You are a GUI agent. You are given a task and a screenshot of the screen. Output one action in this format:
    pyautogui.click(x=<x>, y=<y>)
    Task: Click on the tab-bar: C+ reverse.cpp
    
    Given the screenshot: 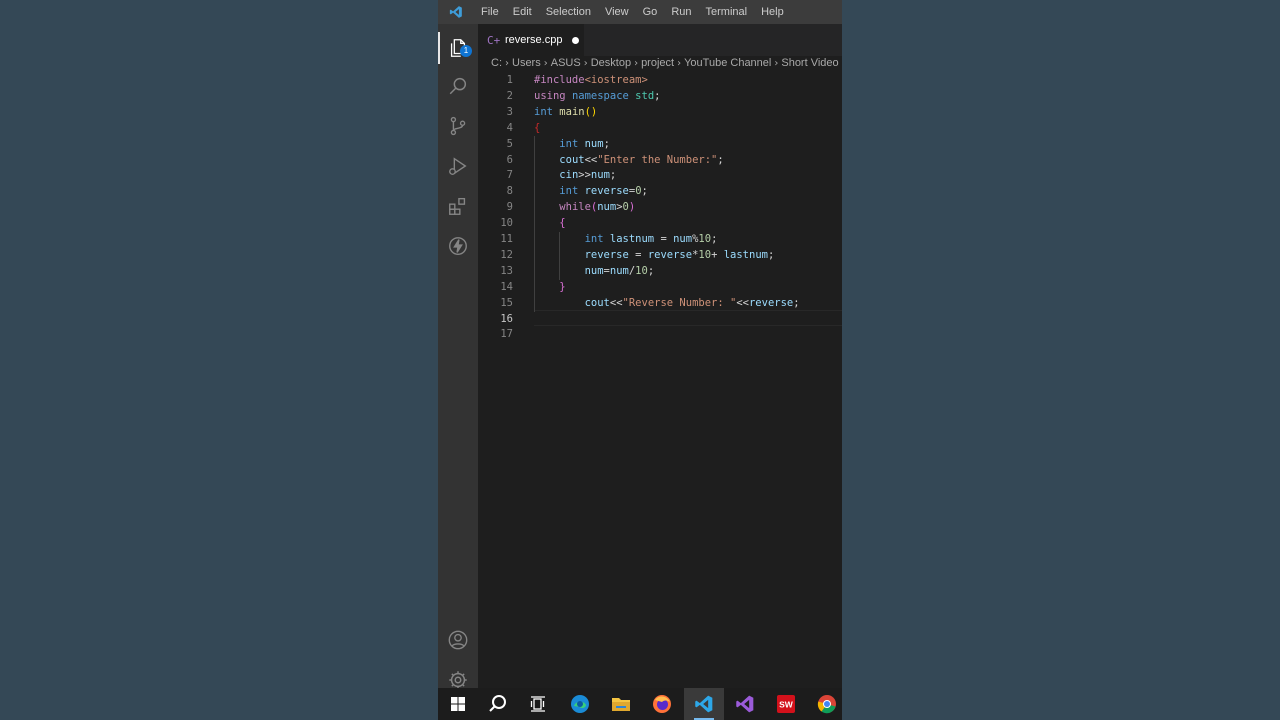 What is the action you would take?
    pyautogui.click(x=660, y=40)
    